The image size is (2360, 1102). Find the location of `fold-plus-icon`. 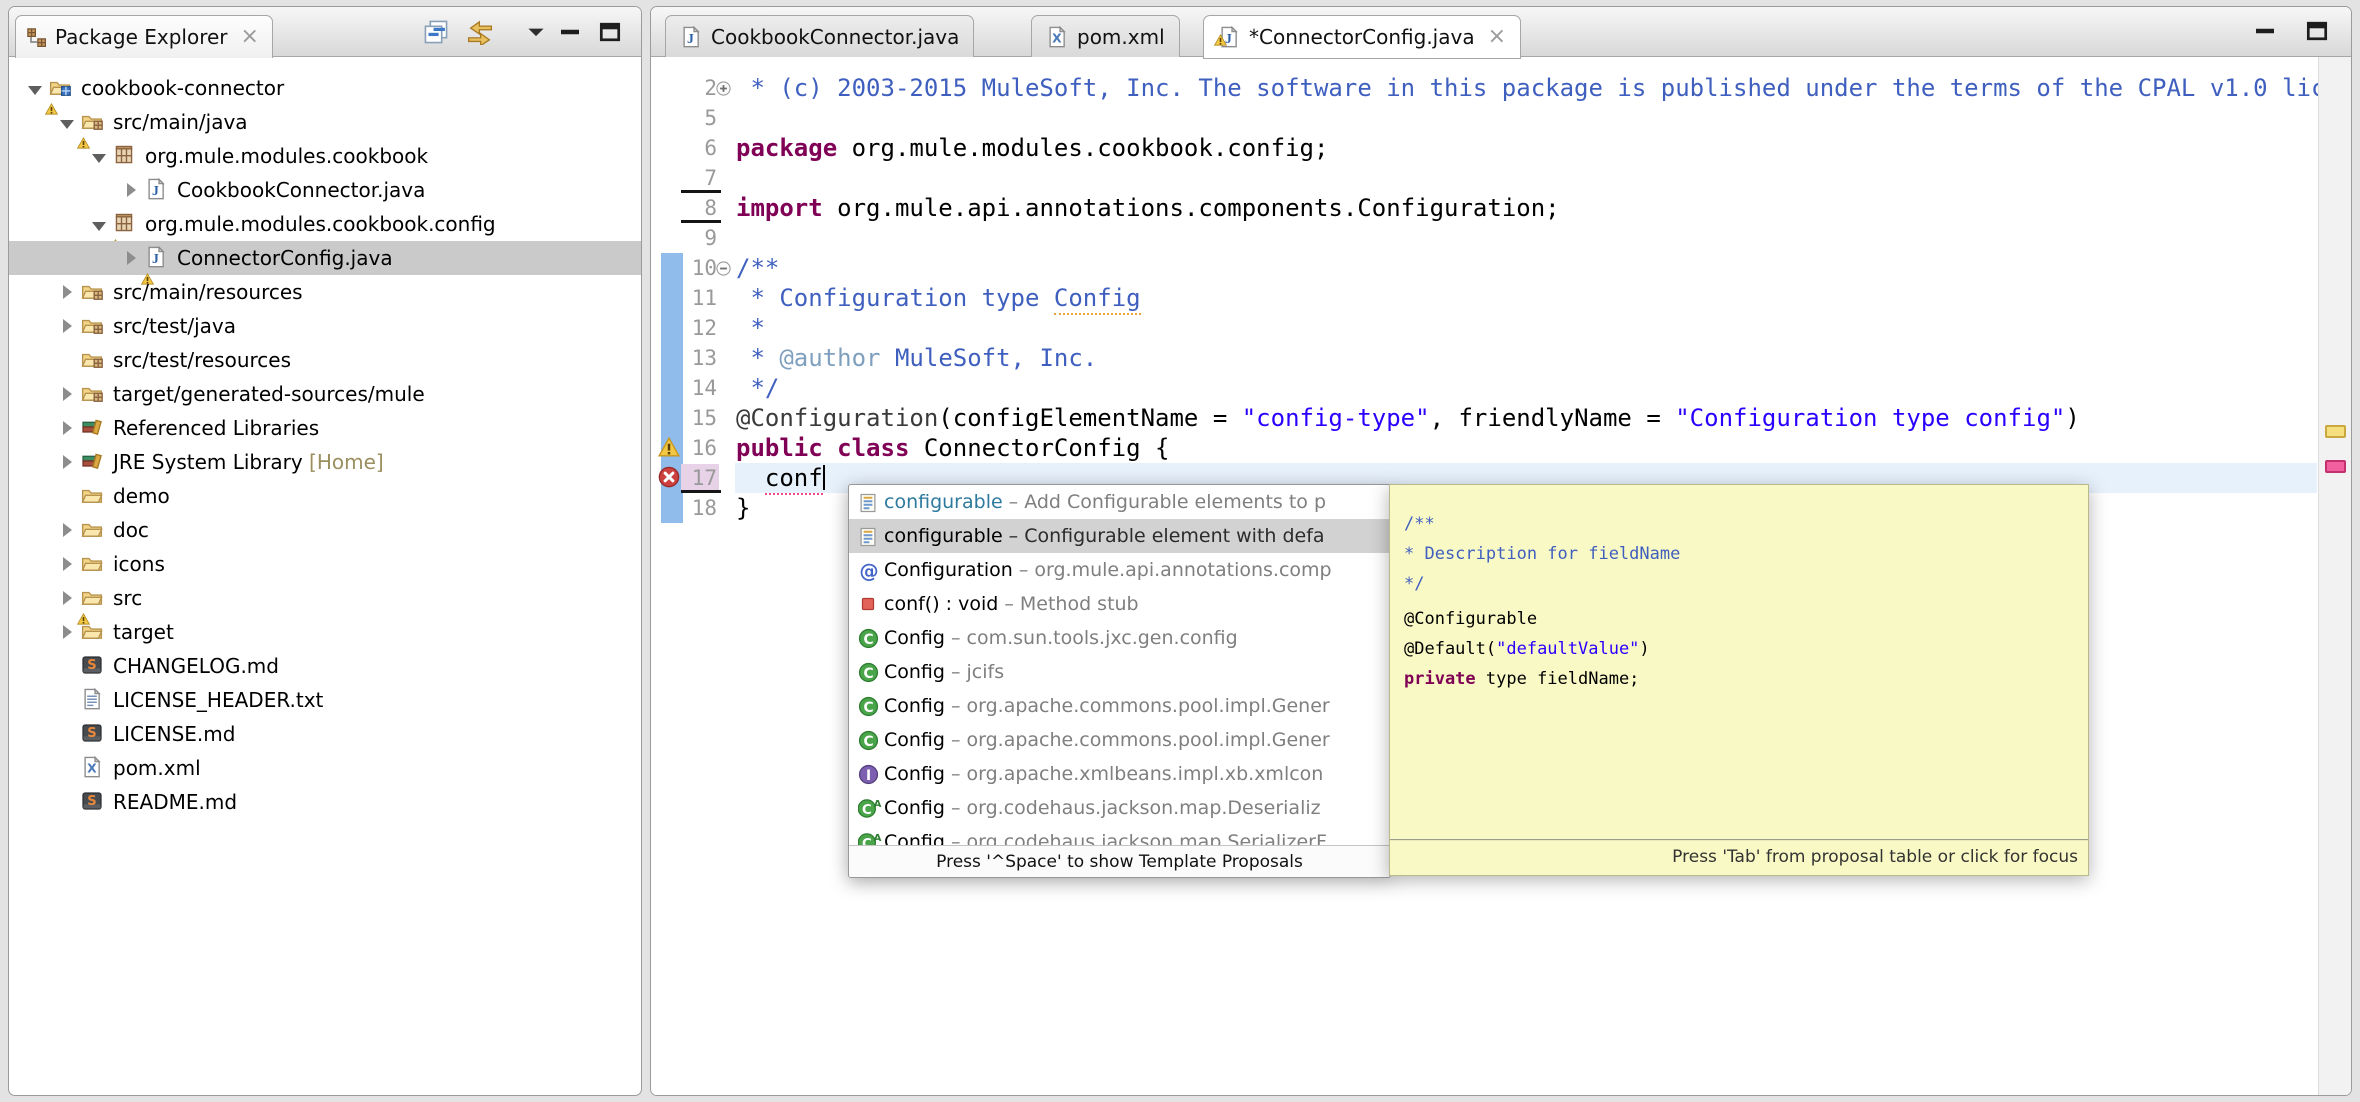

fold-plus-icon is located at coordinates (723, 88).